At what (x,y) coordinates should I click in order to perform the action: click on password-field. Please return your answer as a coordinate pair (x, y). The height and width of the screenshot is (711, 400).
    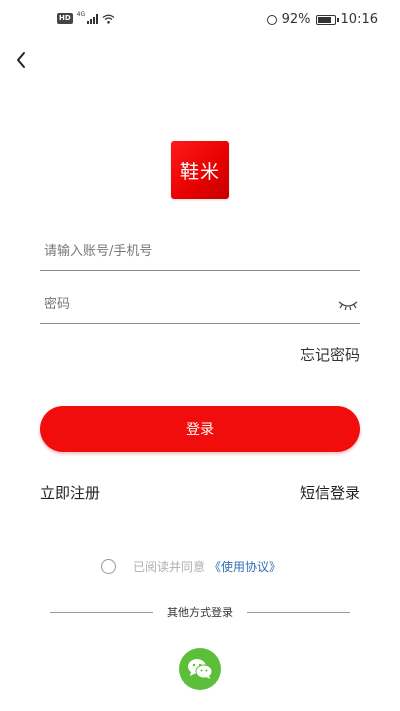
    Looking at the image, I should click on (200, 305).